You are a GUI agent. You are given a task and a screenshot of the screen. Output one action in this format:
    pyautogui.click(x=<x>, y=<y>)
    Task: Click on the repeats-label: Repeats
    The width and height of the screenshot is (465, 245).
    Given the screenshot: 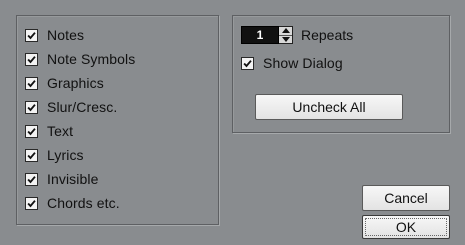 What is the action you would take?
    pyautogui.click(x=327, y=35)
    